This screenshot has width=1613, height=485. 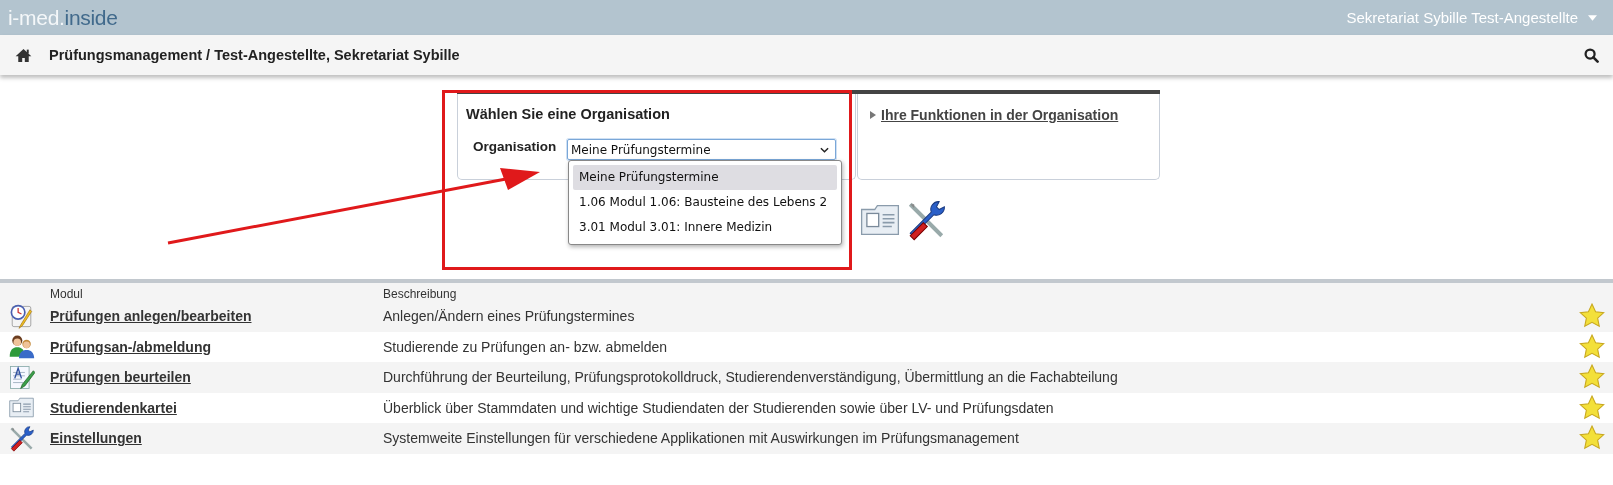 What do you see at coordinates (568, 114) in the screenshot?
I see `panel-title: Wählen Sie eine Organisation` at bounding box center [568, 114].